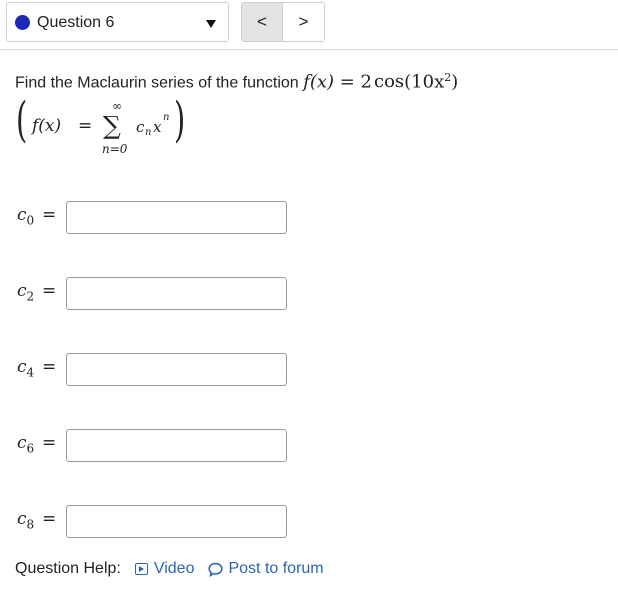 The width and height of the screenshot is (618, 589). What do you see at coordinates (309, 521) in the screenshot?
I see `coefficient-row: c8 =` at bounding box center [309, 521].